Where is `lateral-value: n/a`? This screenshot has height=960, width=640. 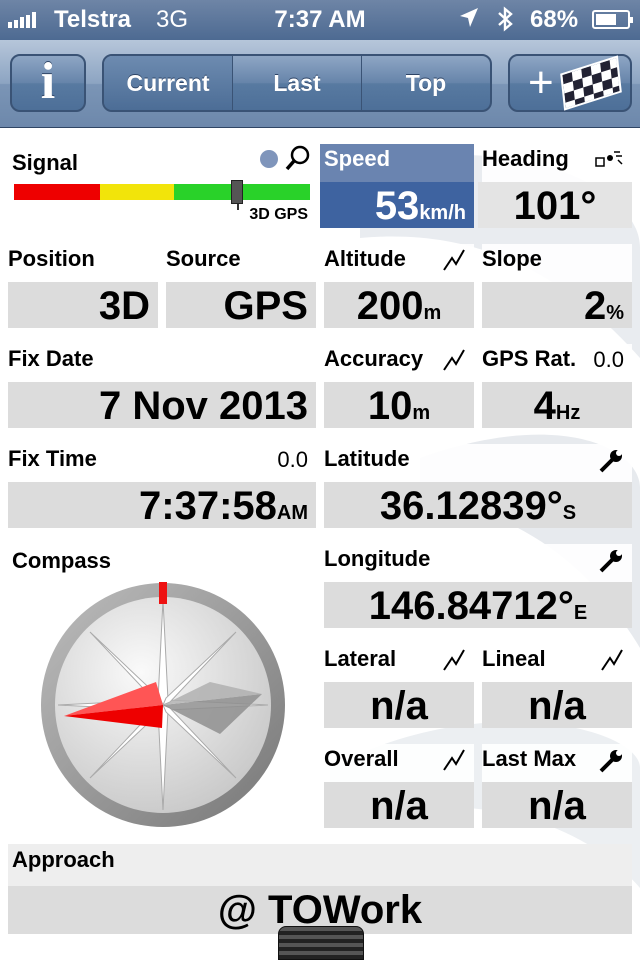
lateral-value: n/a is located at coordinates (399, 705).